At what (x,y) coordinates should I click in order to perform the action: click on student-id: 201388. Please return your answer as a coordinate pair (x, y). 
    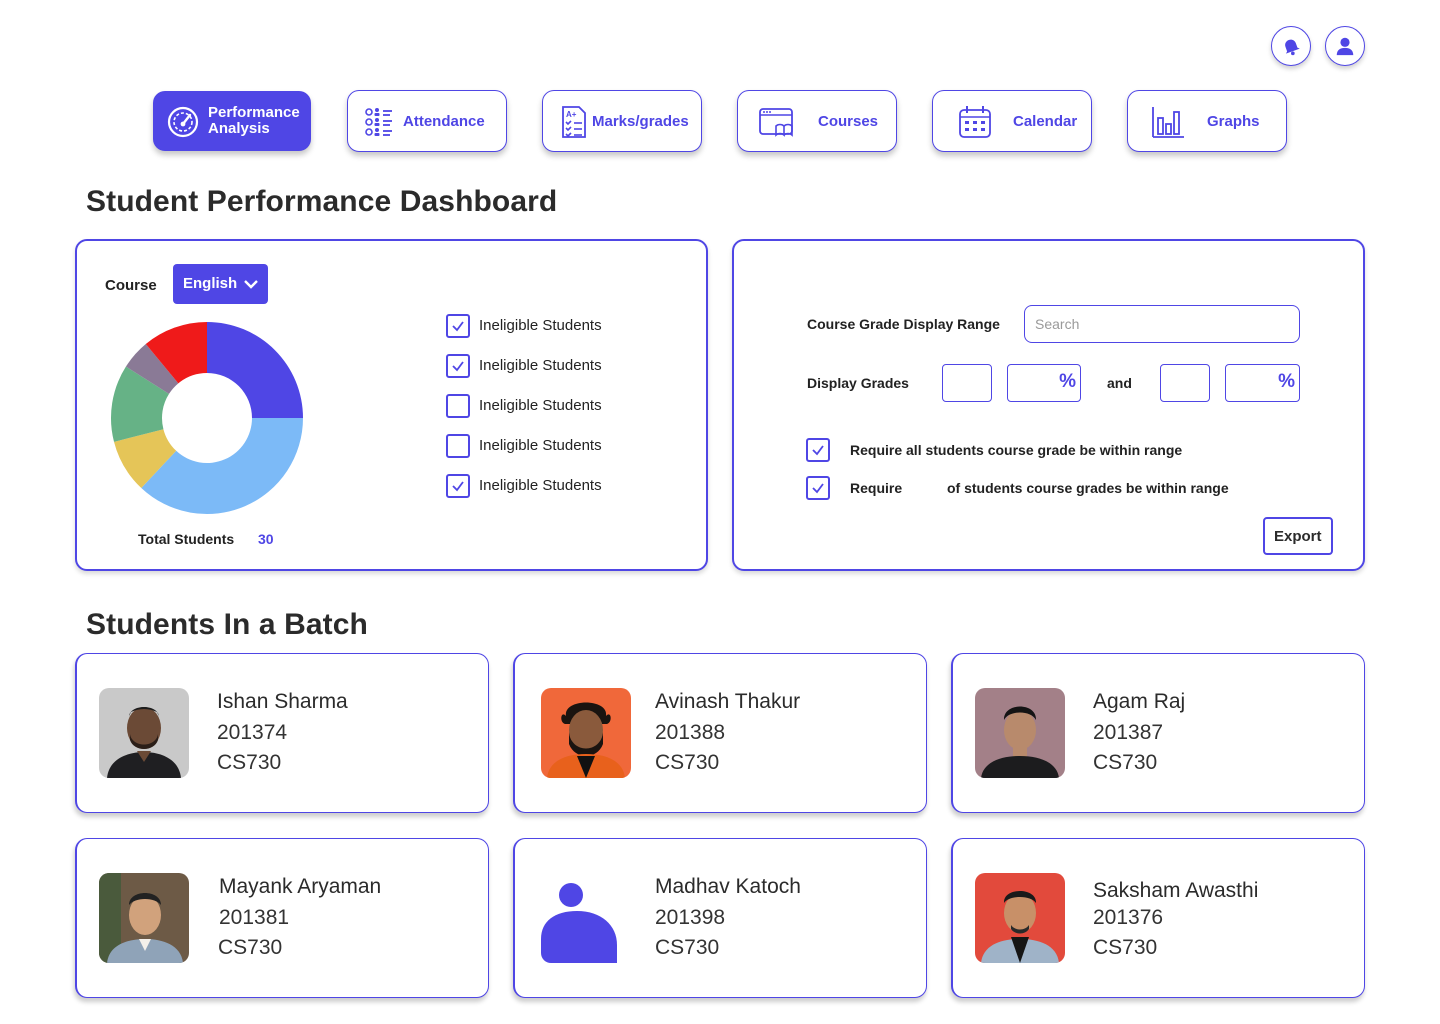
    Looking at the image, I should click on (690, 732).